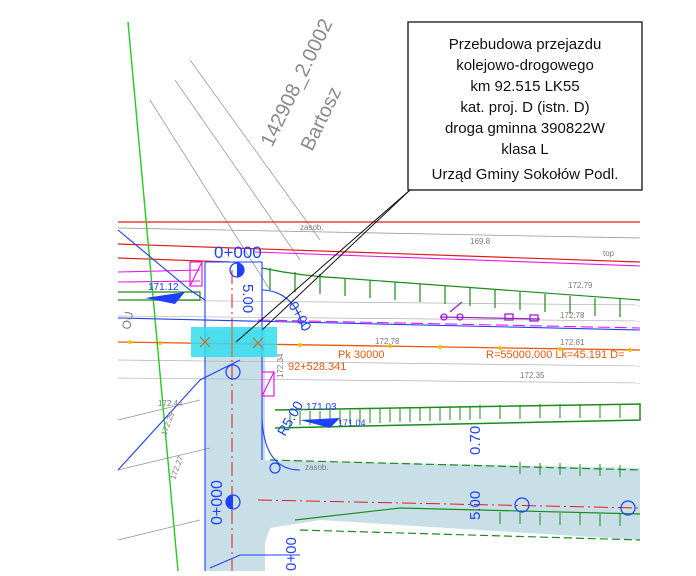  What do you see at coordinates (317, 467) in the screenshot?
I see `zasob-label-2: zasob.` at bounding box center [317, 467].